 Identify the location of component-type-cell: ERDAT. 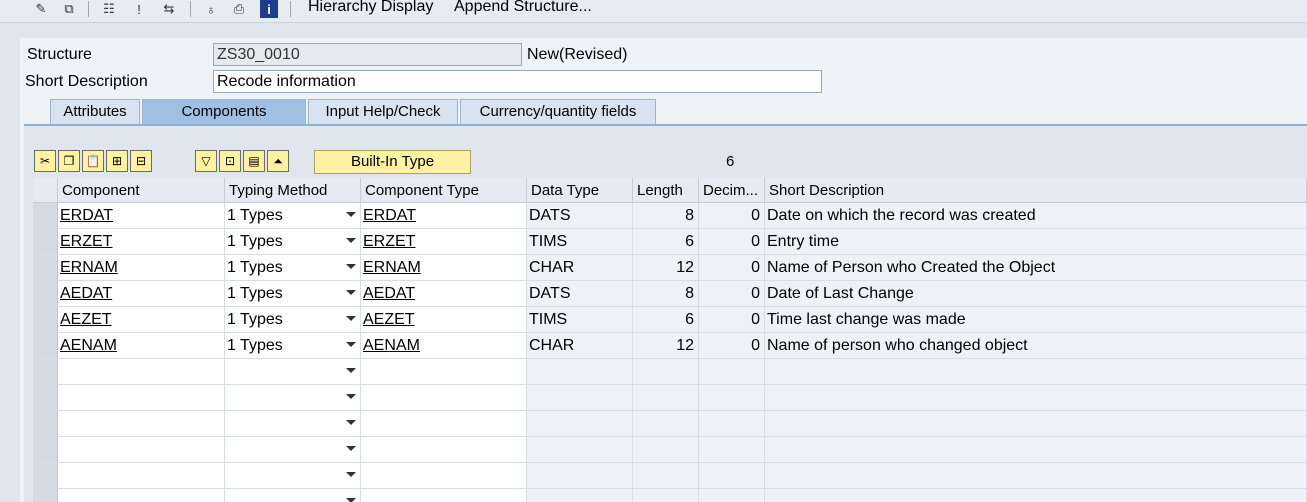
(444, 216).